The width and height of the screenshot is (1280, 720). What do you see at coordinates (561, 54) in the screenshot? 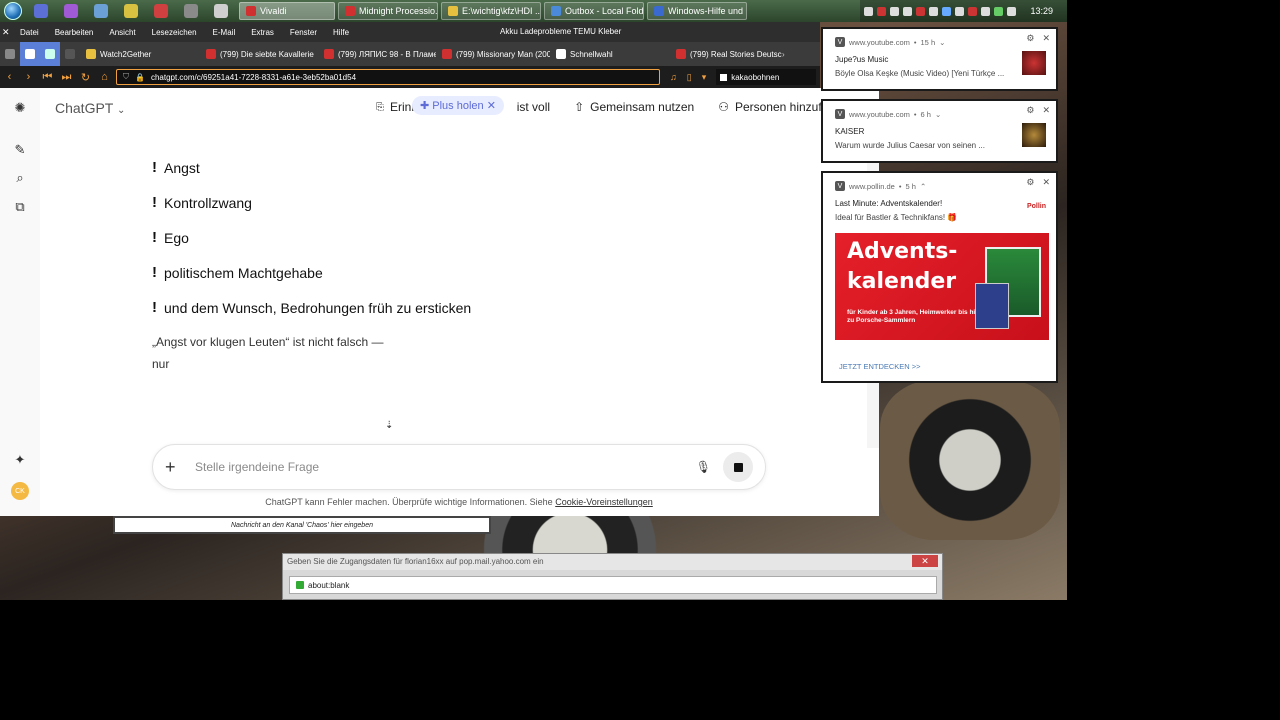
I see `speed-dial-icon` at bounding box center [561, 54].